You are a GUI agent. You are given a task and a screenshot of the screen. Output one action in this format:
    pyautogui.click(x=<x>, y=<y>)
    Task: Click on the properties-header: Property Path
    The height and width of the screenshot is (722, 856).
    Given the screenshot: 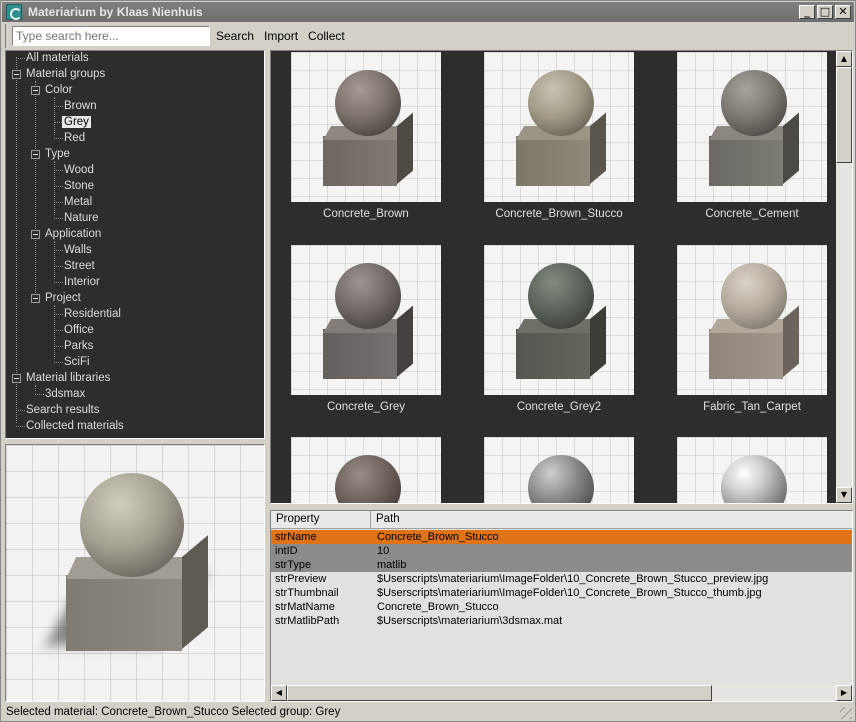 What is the action you would take?
    pyautogui.click(x=561, y=520)
    